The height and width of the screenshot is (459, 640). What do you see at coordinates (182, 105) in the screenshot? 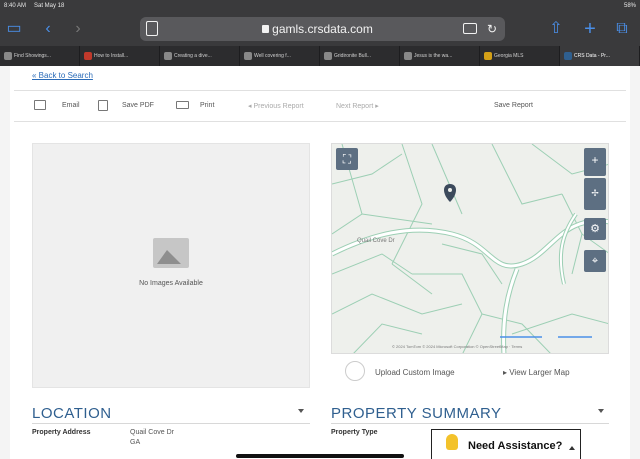
I see `print-icon` at bounding box center [182, 105].